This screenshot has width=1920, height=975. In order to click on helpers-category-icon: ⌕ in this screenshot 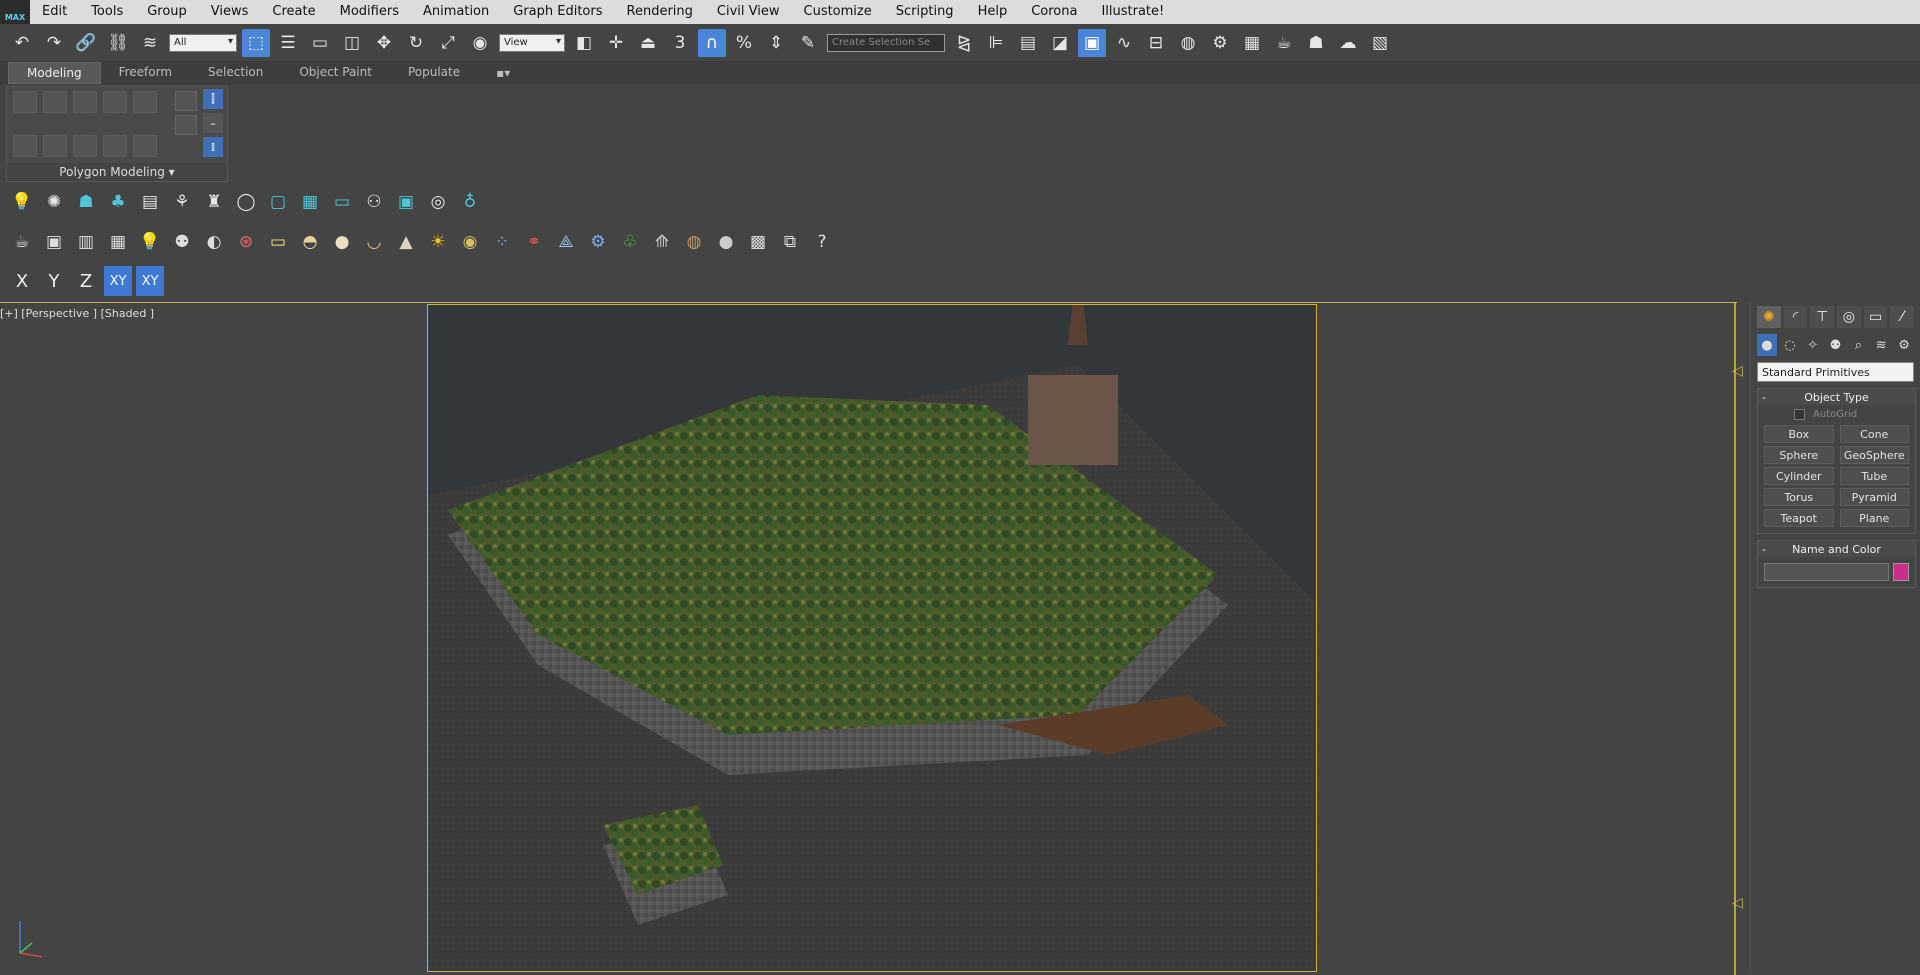, I will do `click(1858, 345)`.